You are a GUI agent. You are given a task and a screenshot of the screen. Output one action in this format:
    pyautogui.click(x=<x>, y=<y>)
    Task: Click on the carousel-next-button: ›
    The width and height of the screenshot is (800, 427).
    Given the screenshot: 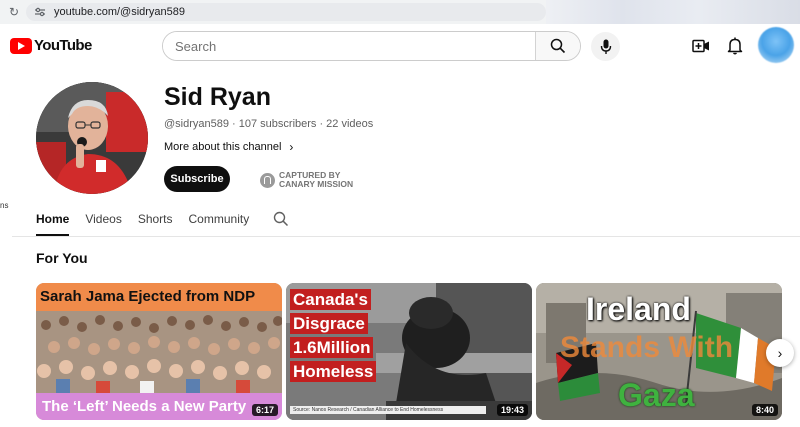 What is the action you would take?
    pyautogui.click(x=780, y=353)
    